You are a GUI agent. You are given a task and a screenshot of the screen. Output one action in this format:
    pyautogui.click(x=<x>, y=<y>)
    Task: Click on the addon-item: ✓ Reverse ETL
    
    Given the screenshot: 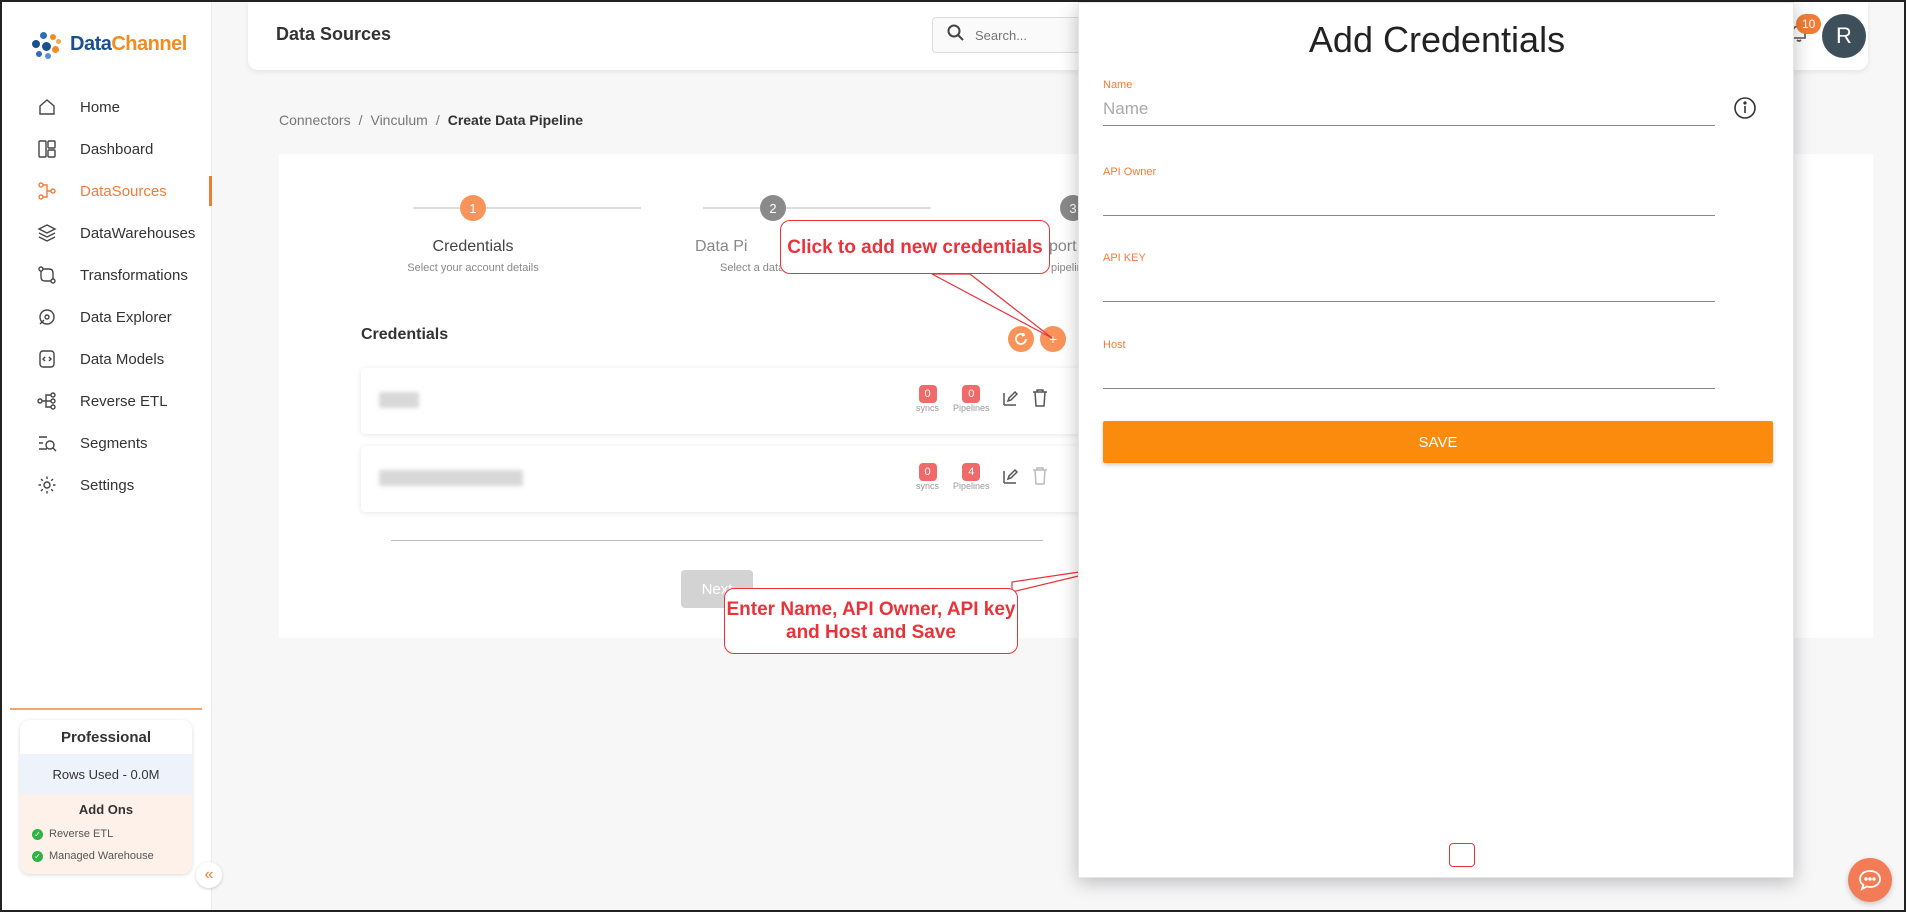 What is the action you would take?
    pyautogui.click(x=106, y=834)
    